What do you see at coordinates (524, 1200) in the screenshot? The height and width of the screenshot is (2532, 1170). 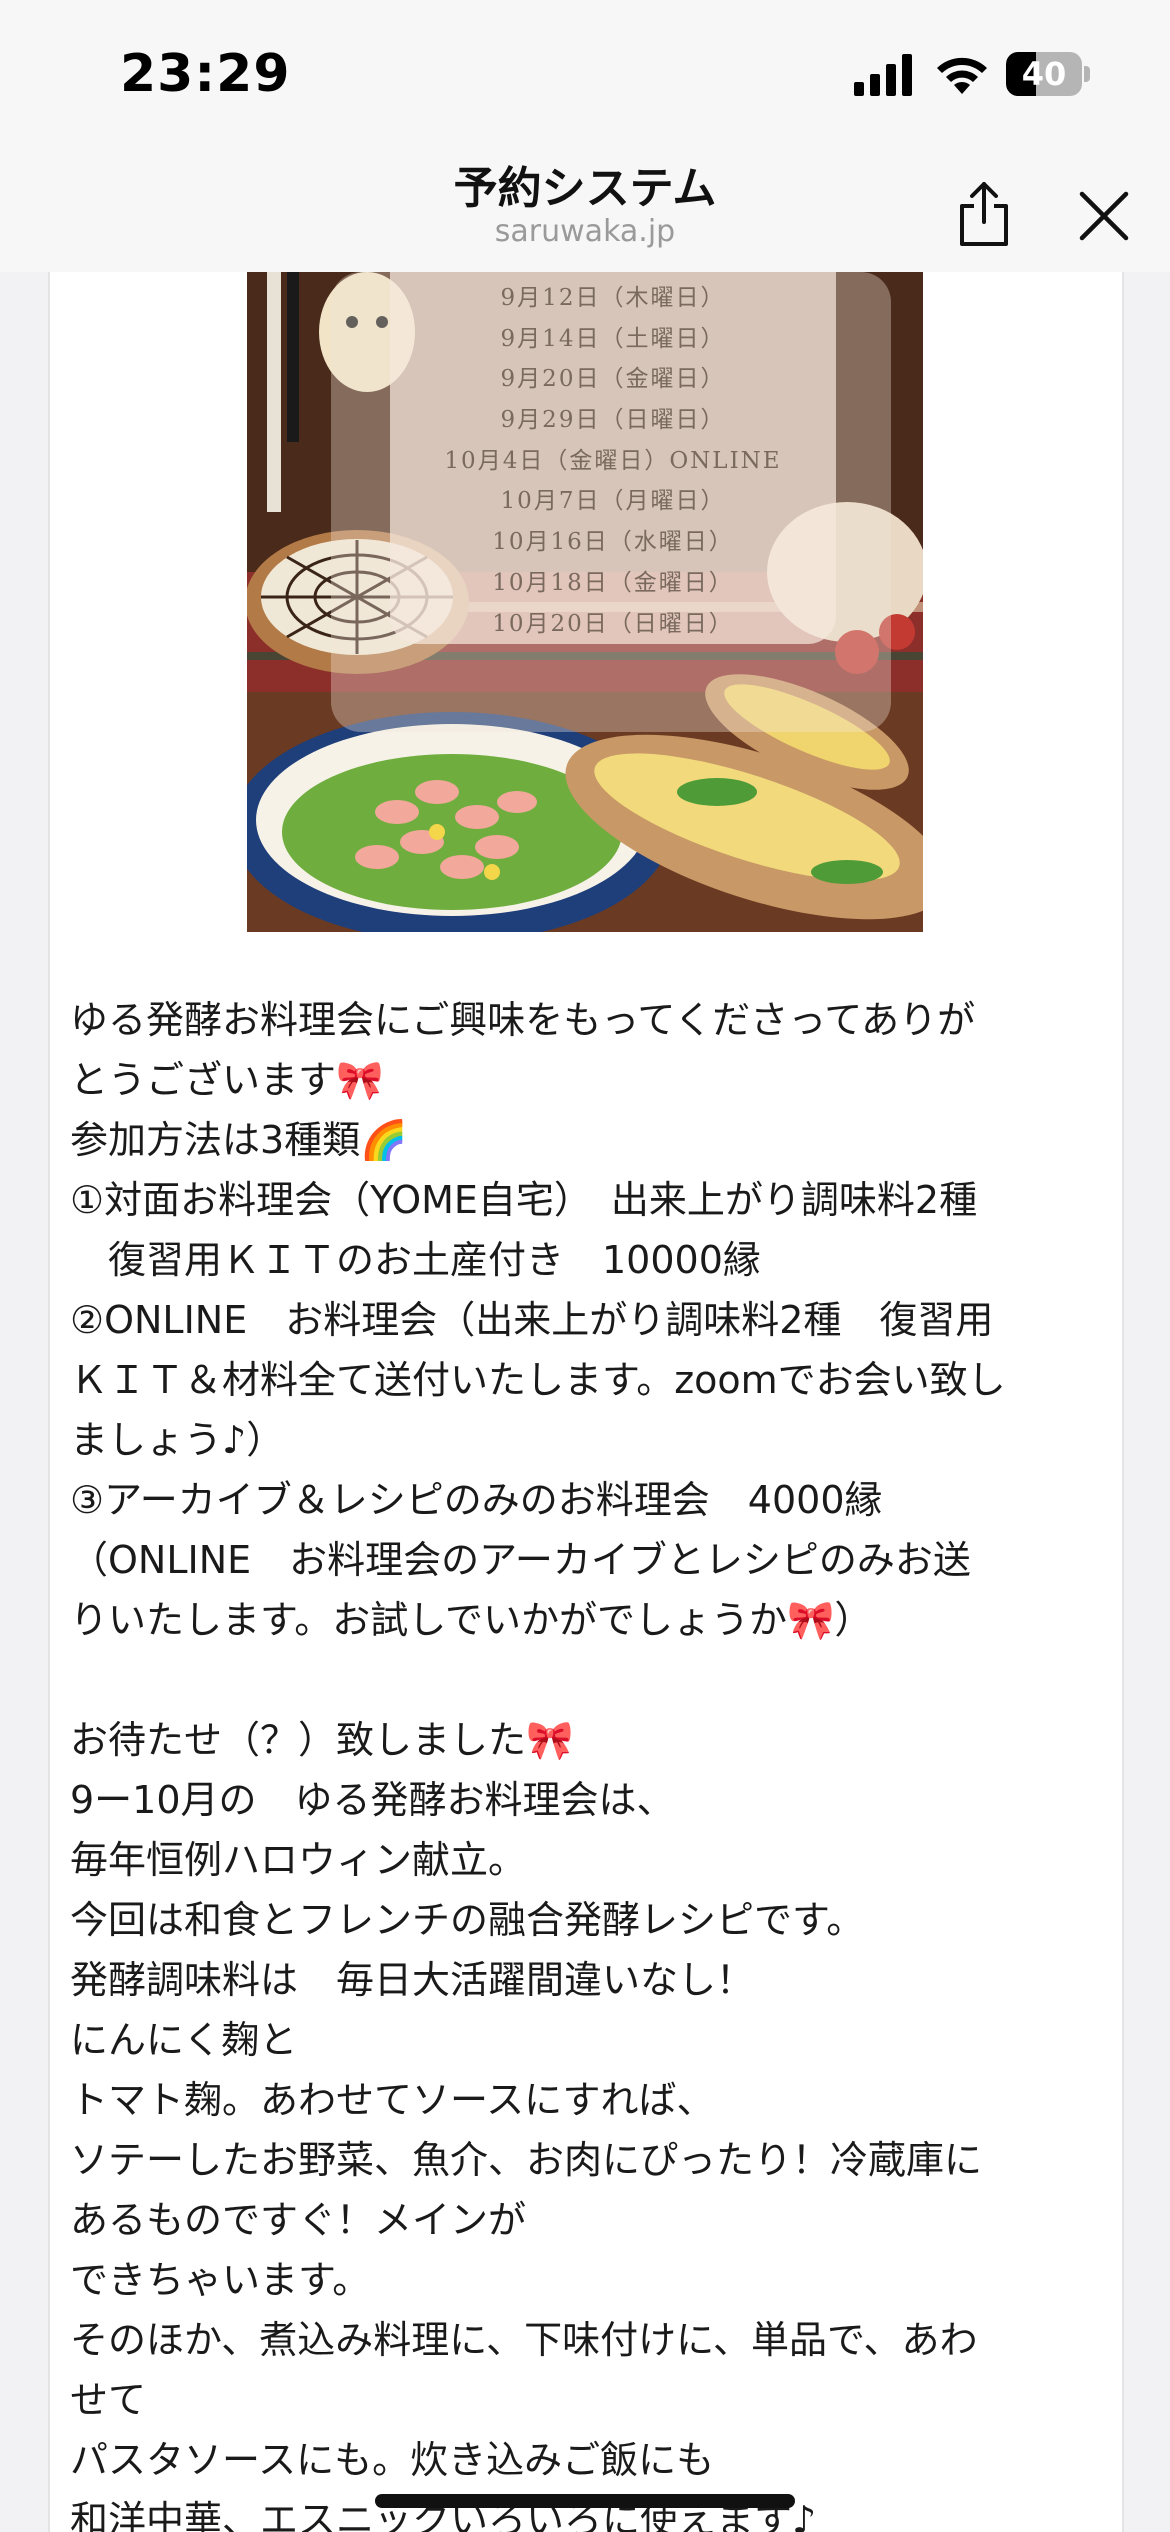 I see `post-text-line: ①対面お料理会（YOME自宅） 出来上がり調味料2種` at bounding box center [524, 1200].